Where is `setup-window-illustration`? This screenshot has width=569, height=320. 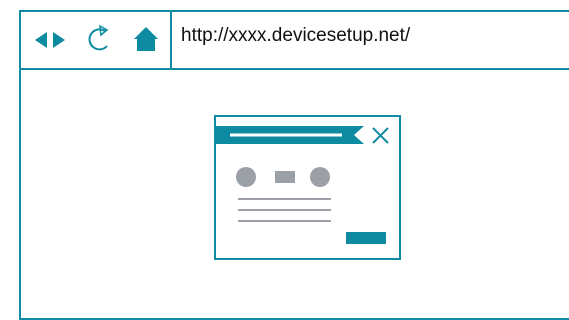 setup-window-illustration is located at coordinates (307, 187).